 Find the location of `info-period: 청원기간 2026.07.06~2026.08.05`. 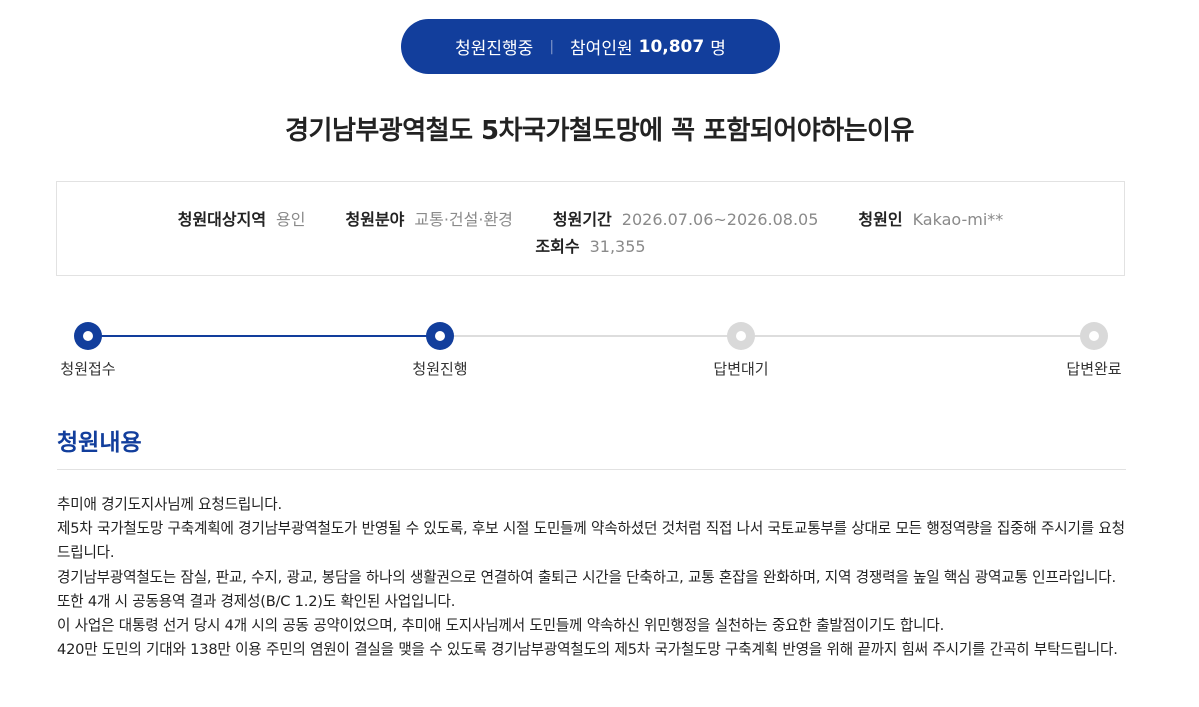

info-period: 청원기간 2026.07.06~2026.08.05 is located at coordinates (686, 218).